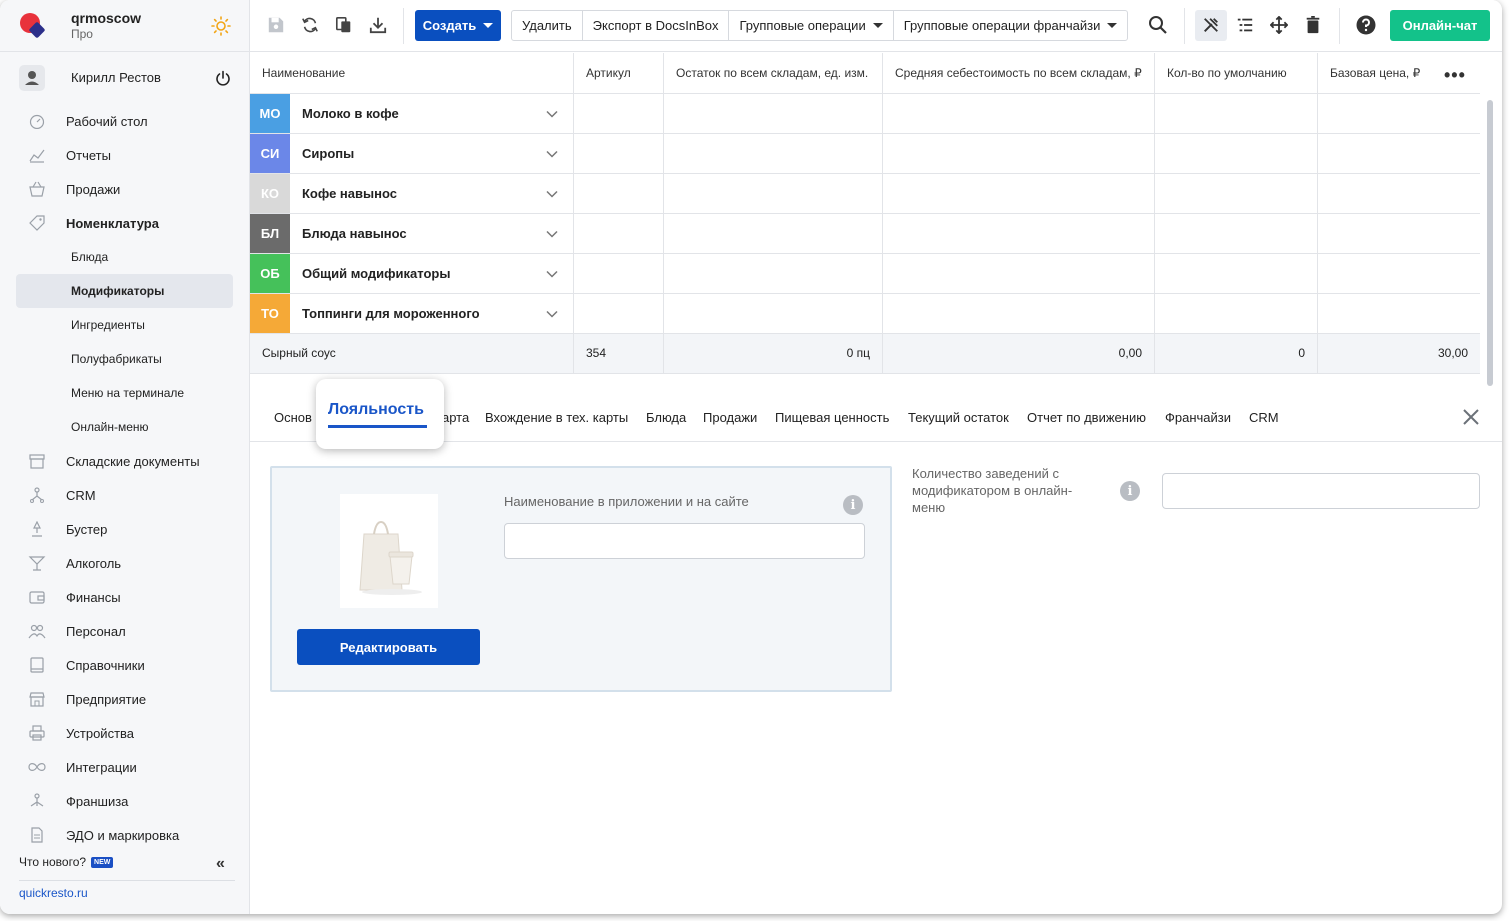 The image size is (1509, 921). Describe the element at coordinates (124, 801) in the screenshot. I see `sidebar-item-franchise: Франшиза` at that location.